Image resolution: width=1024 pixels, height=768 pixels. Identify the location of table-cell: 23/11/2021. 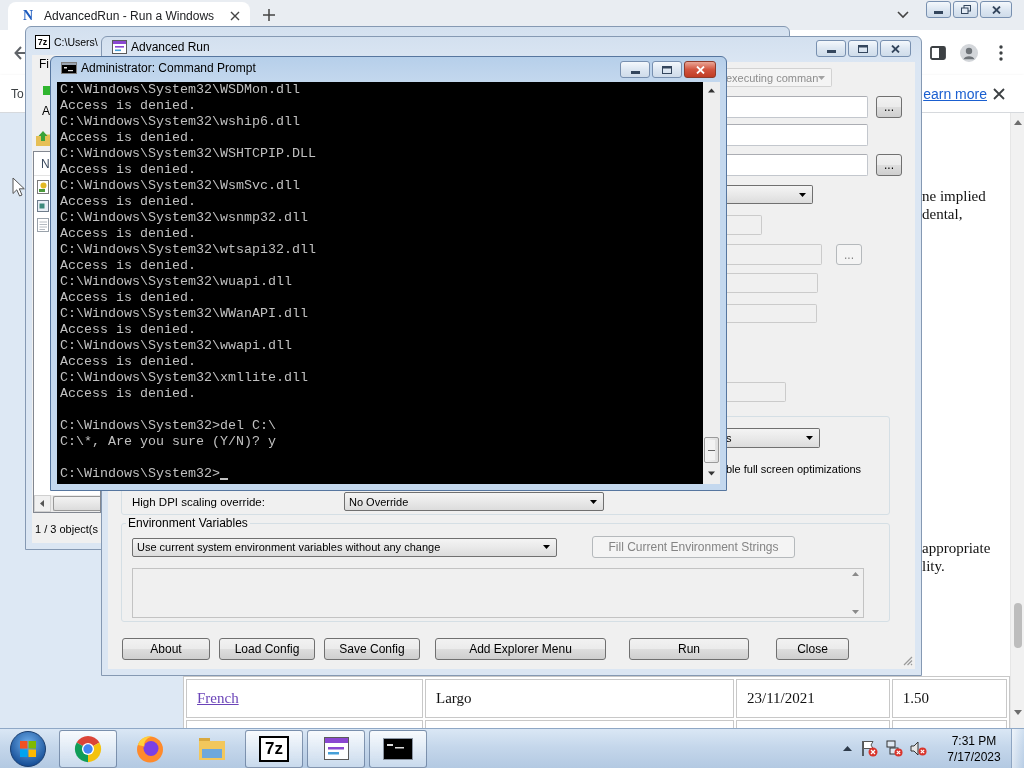
(813, 698).